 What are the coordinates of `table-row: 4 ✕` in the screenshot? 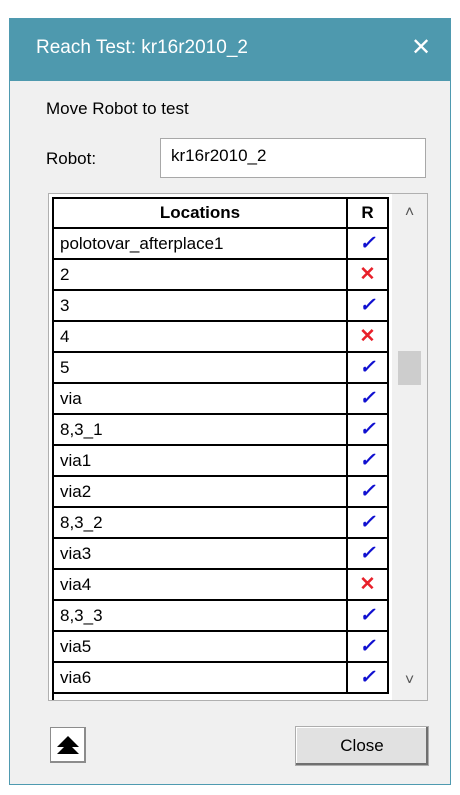 It's located at (221, 337).